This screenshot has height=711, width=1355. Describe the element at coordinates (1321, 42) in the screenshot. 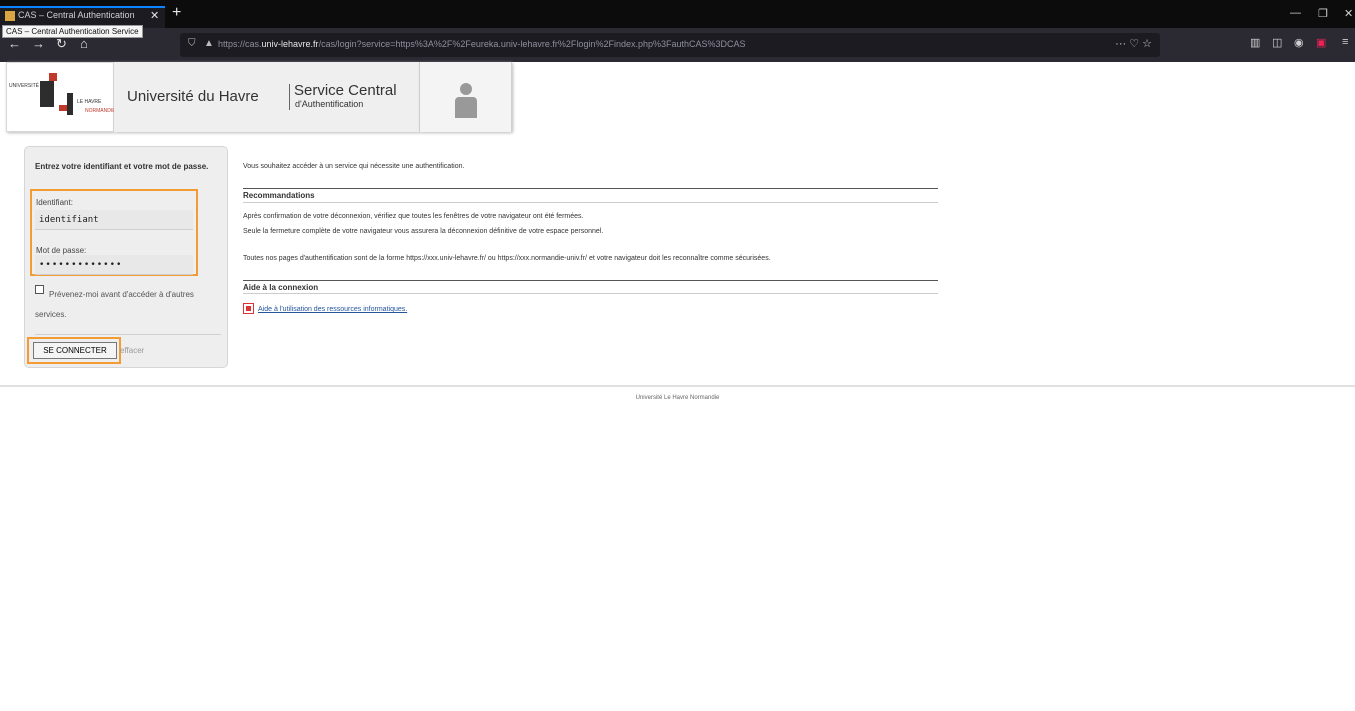

I see `pdf-icon: ▣` at that location.